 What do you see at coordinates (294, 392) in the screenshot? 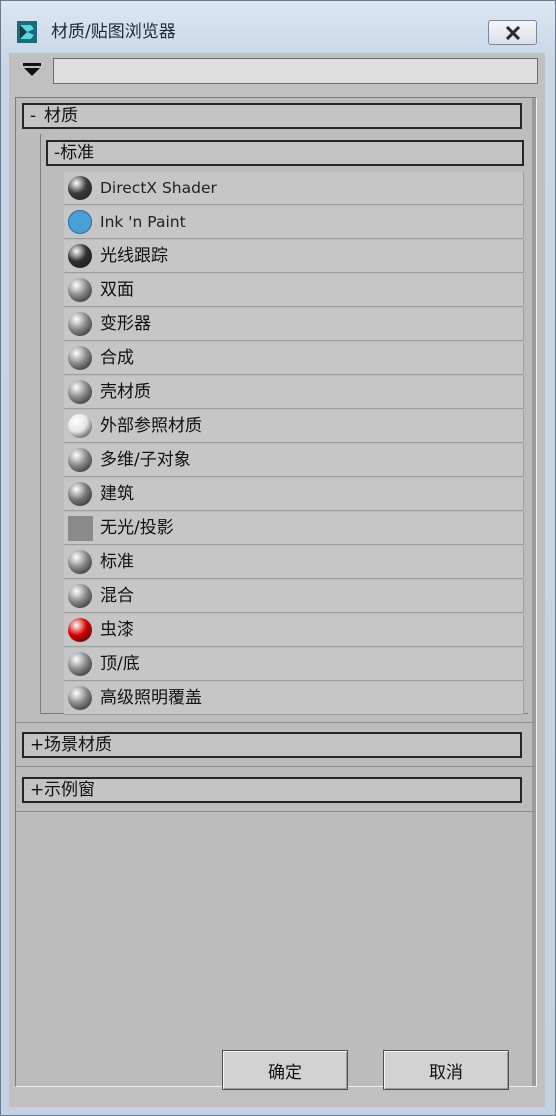
I see `material-list-item: 壳材质` at bounding box center [294, 392].